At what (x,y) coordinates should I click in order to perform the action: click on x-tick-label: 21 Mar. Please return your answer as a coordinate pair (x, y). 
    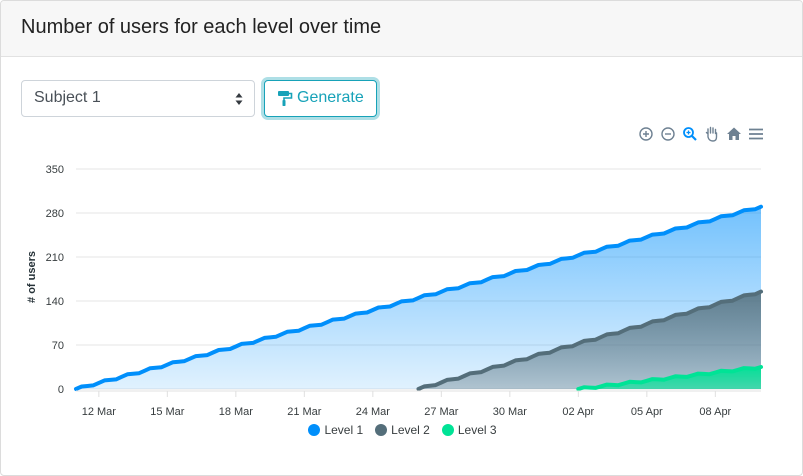
    Looking at the image, I should click on (304, 412).